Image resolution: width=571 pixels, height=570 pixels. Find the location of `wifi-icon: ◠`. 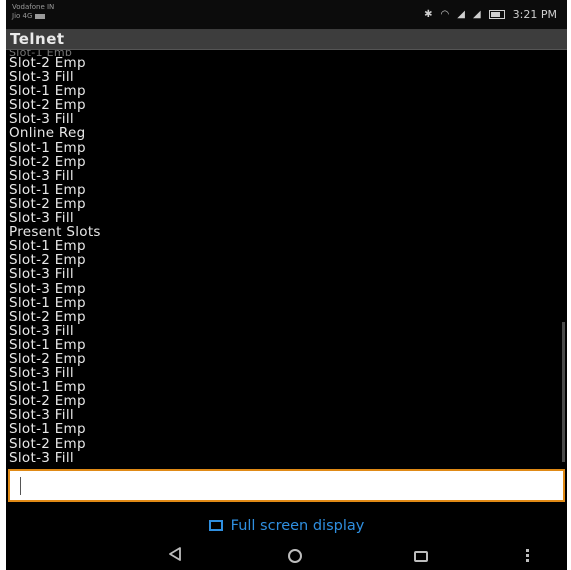

wifi-icon: ◠ is located at coordinates (445, 14).